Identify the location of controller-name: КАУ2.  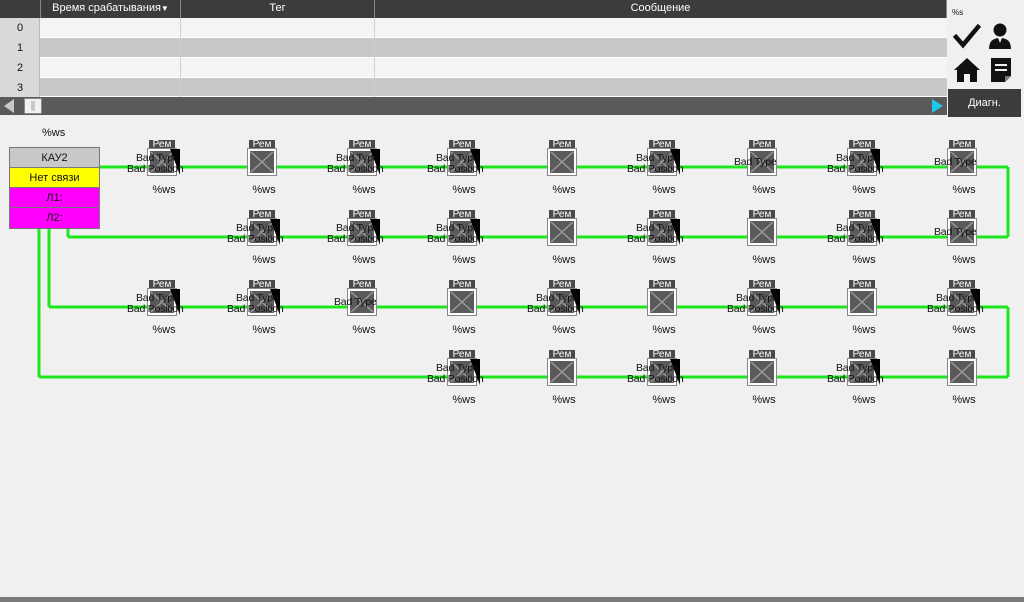
(54, 158).